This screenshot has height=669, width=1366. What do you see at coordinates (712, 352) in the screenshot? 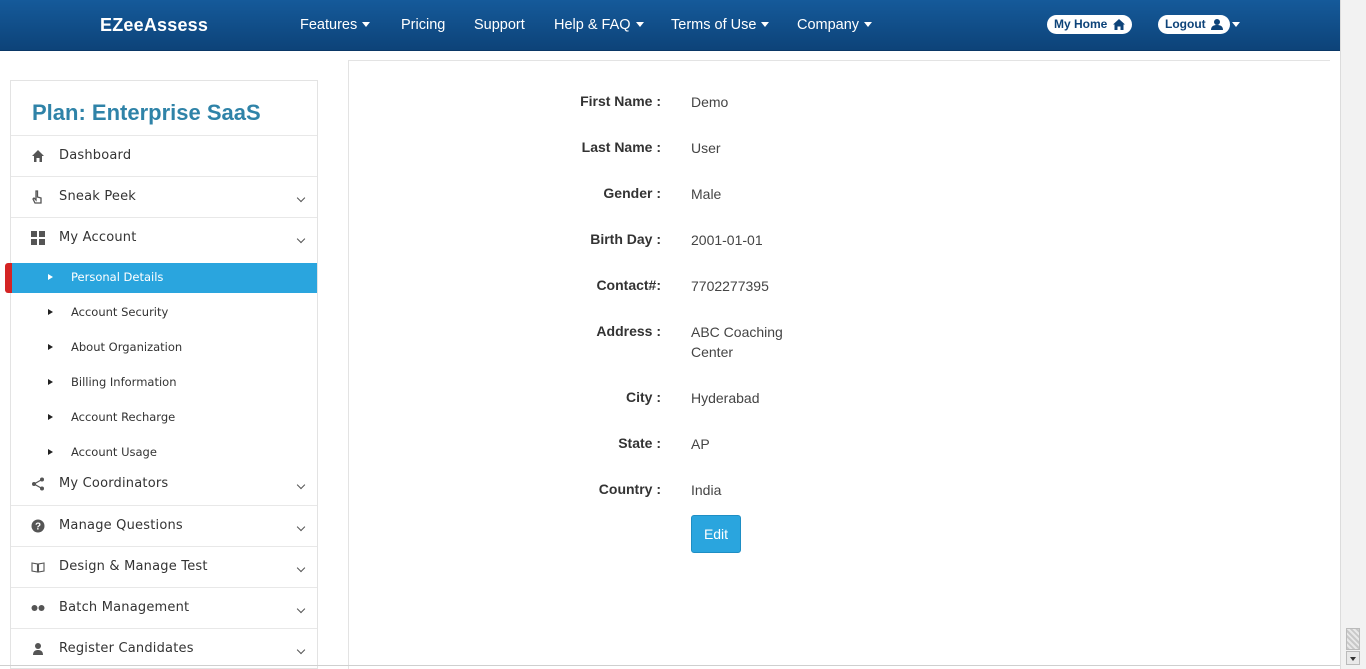
I see `address-value-line2: Center` at bounding box center [712, 352].